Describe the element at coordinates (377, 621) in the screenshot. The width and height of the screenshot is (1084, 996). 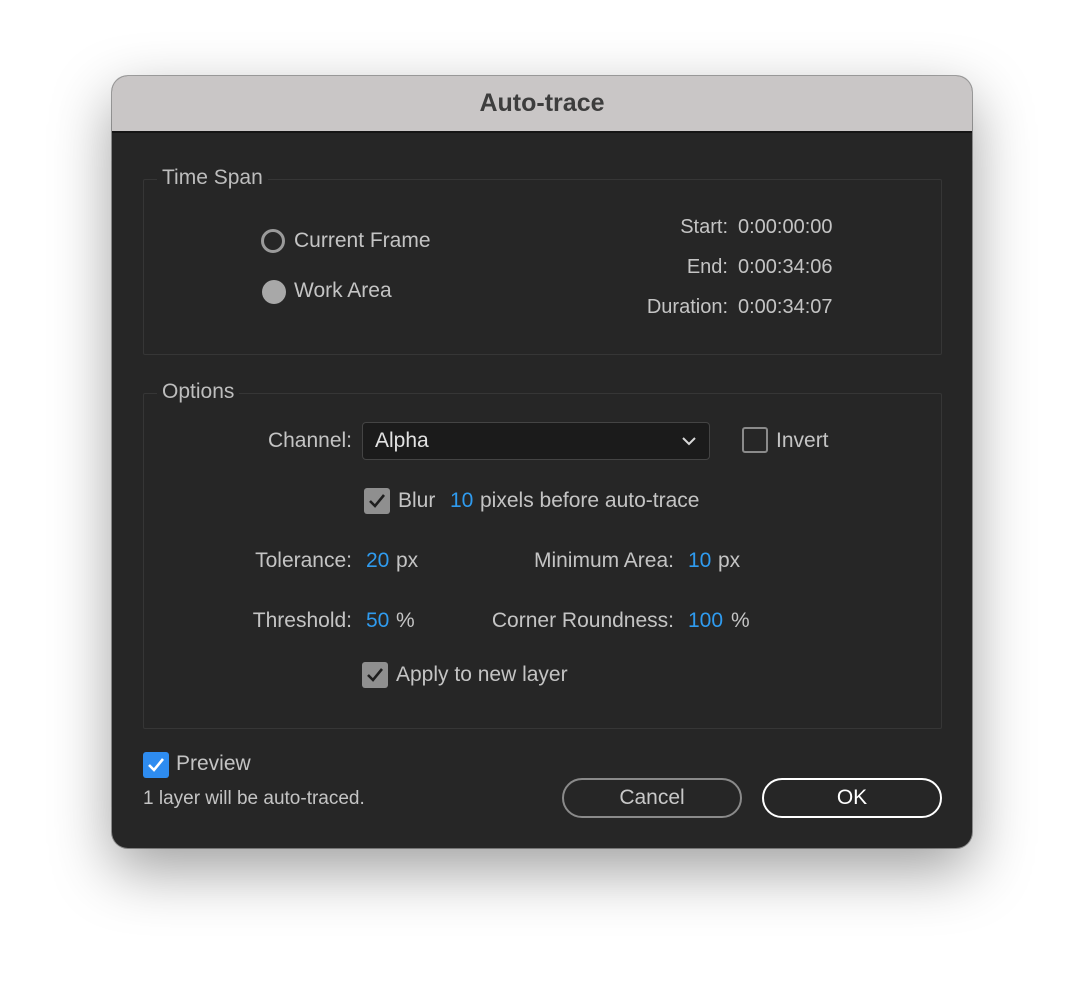
I see `threshold-value: 50` at that location.